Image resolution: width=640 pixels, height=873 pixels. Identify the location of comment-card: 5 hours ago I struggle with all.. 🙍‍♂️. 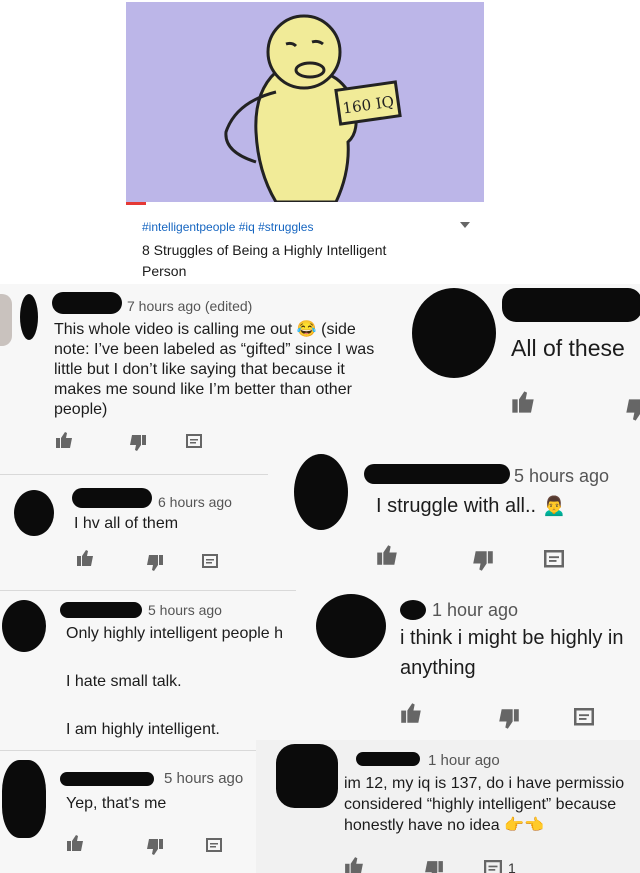
(454, 515).